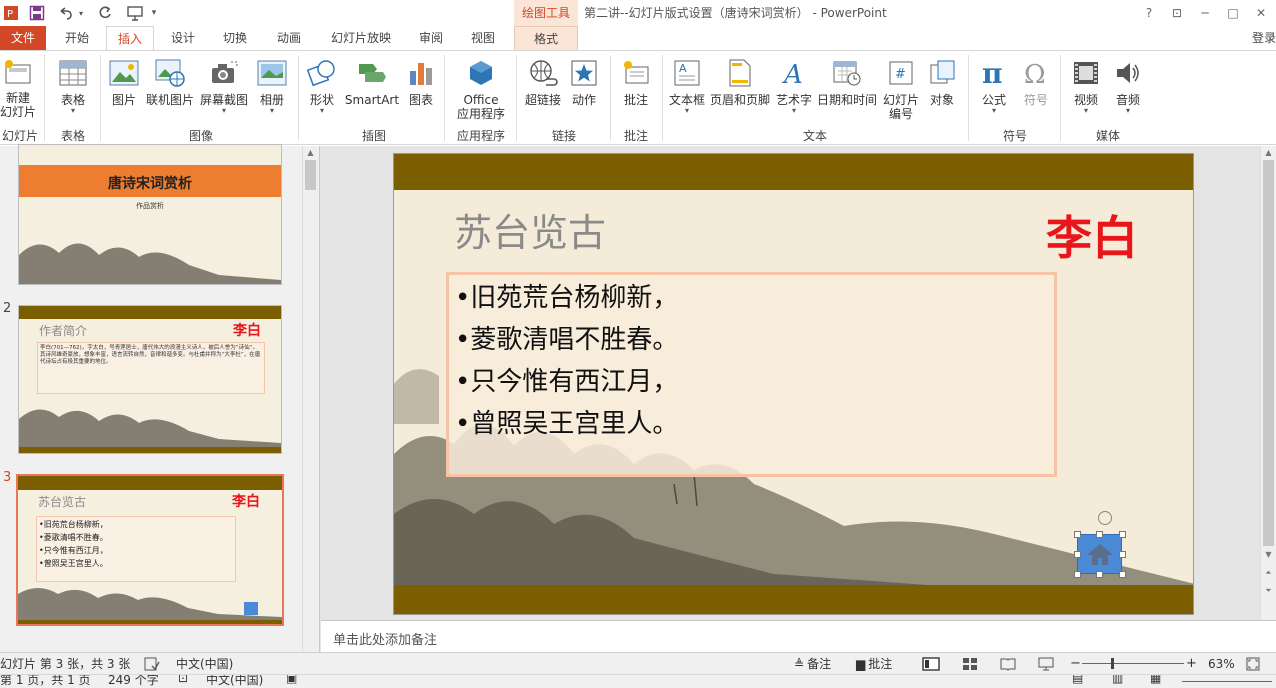 The width and height of the screenshot is (1276, 688). What do you see at coordinates (135, 13) in the screenshot?
I see `start-slideshow-icon` at bounding box center [135, 13].